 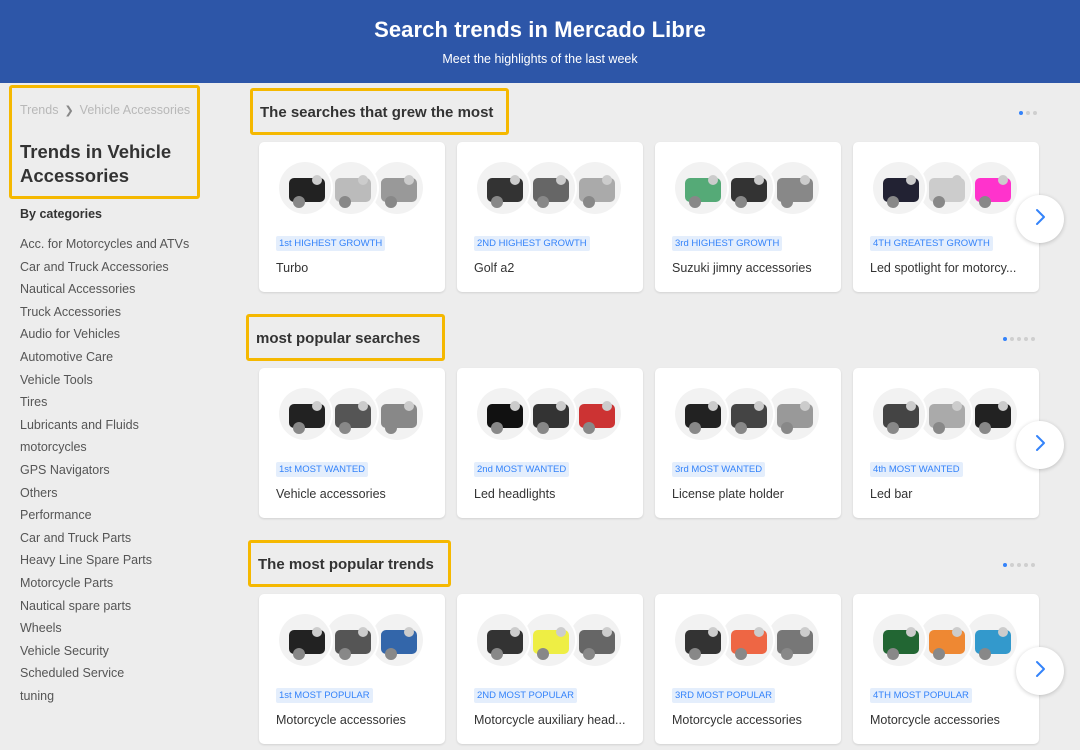 What do you see at coordinates (104, 538) in the screenshot?
I see `category-link: Car and Truck Parts` at bounding box center [104, 538].